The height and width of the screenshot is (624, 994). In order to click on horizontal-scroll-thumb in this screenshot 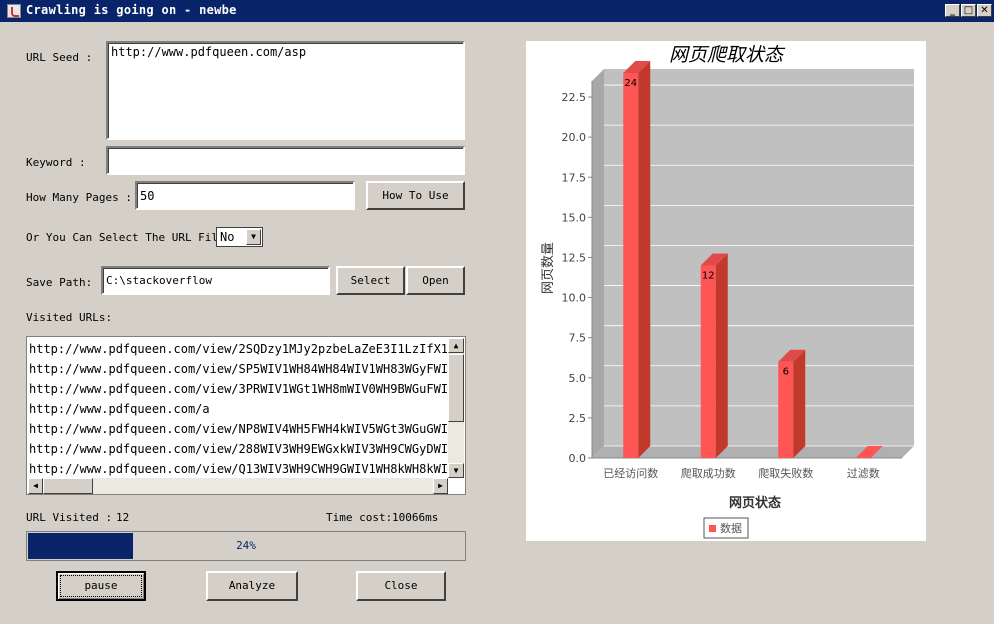, I will do `click(68, 486)`.